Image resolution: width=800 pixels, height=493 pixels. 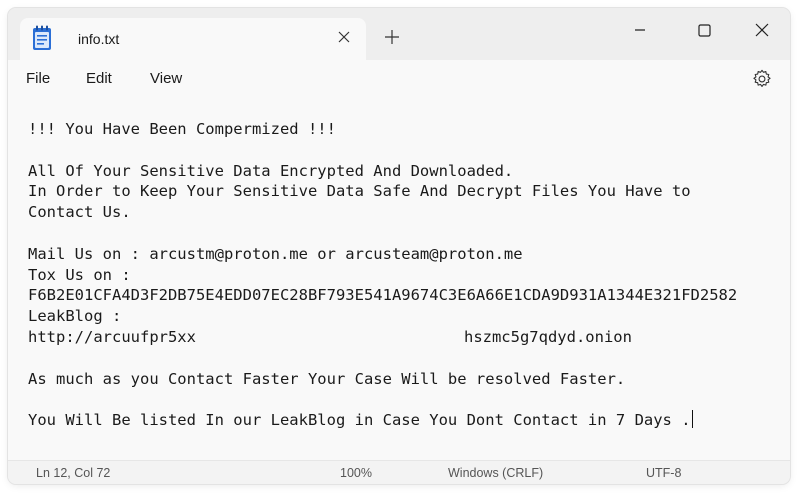 What do you see at coordinates (38, 78) in the screenshot?
I see `menu-file: File` at bounding box center [38, 78].